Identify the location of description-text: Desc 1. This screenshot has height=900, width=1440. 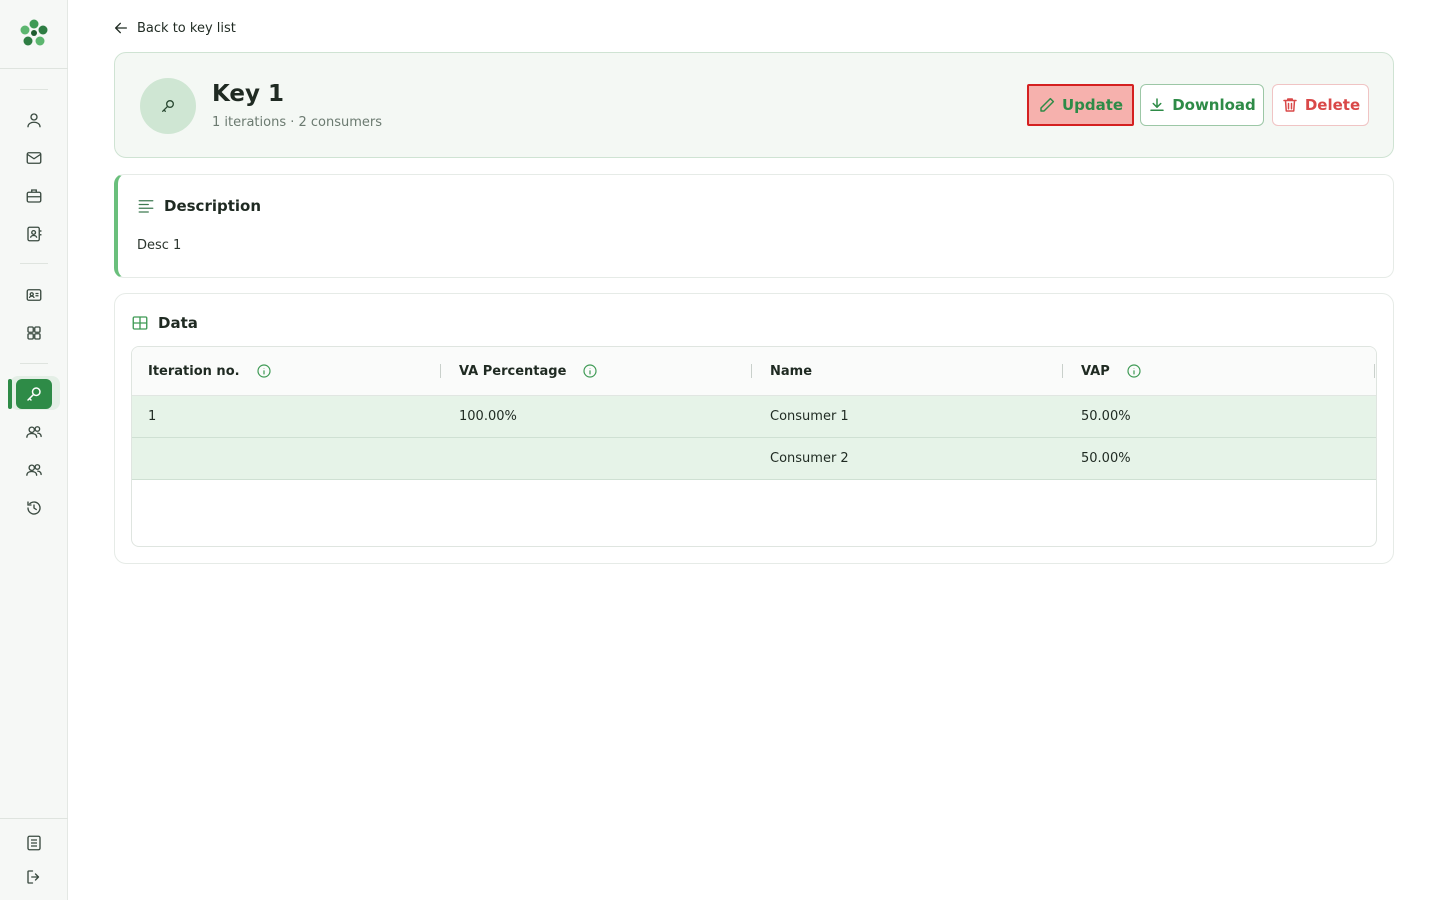
(159, 245).